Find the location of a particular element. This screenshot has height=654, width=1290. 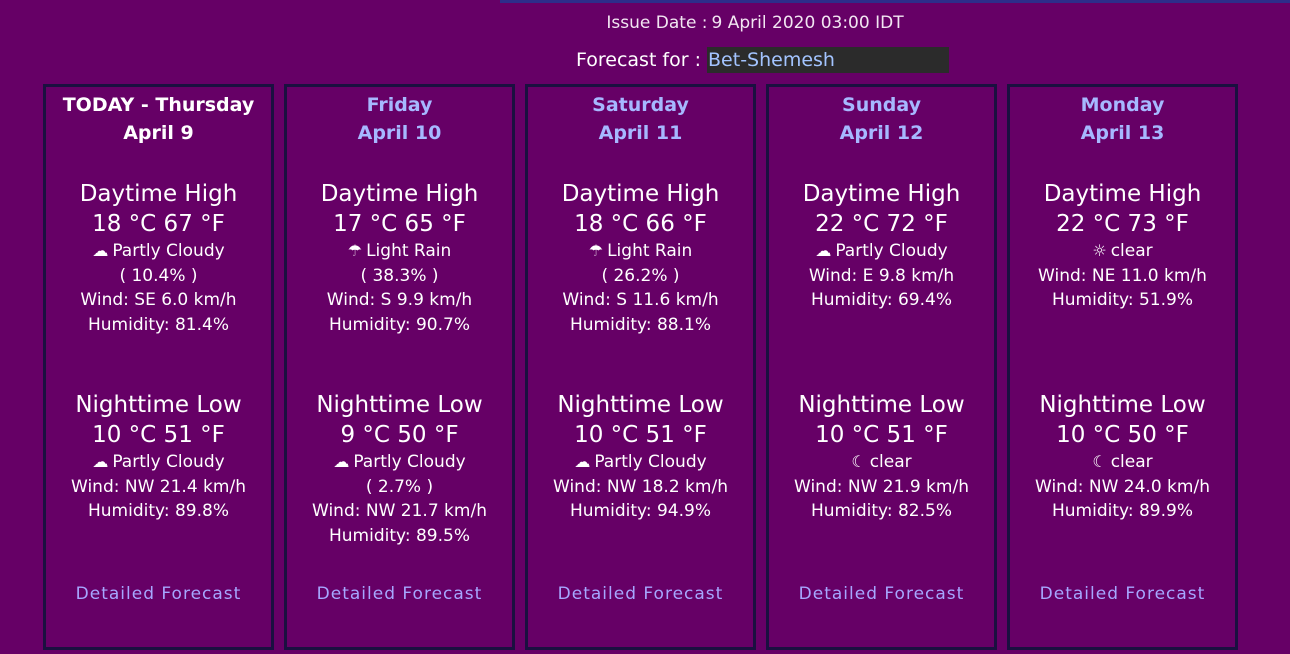

wind: Wind: S 11.6 km/h is located at coordinates (640, 300).